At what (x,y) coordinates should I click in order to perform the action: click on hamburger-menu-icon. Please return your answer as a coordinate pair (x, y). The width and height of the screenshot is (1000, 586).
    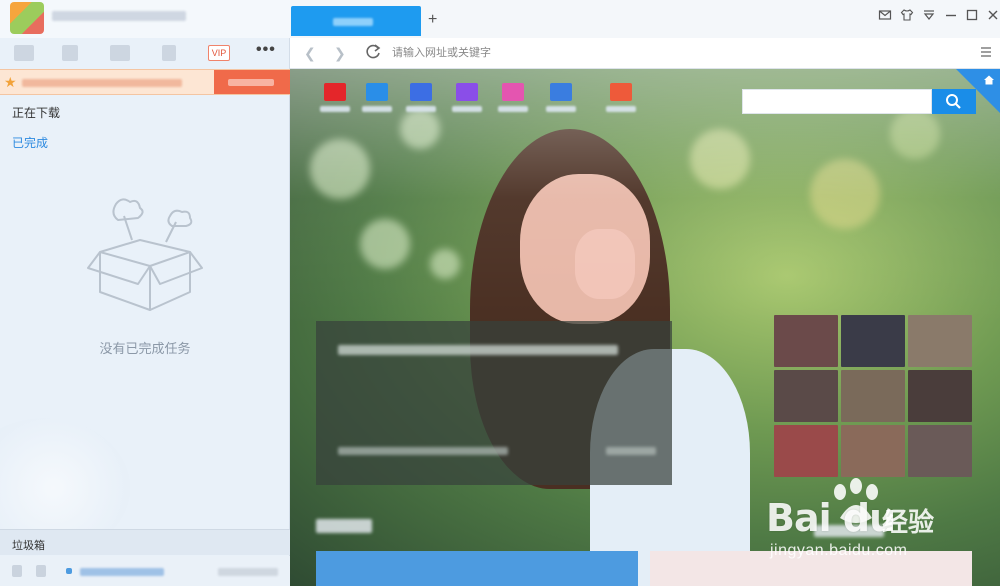
    Looking at the image, I should click on (986, 52).